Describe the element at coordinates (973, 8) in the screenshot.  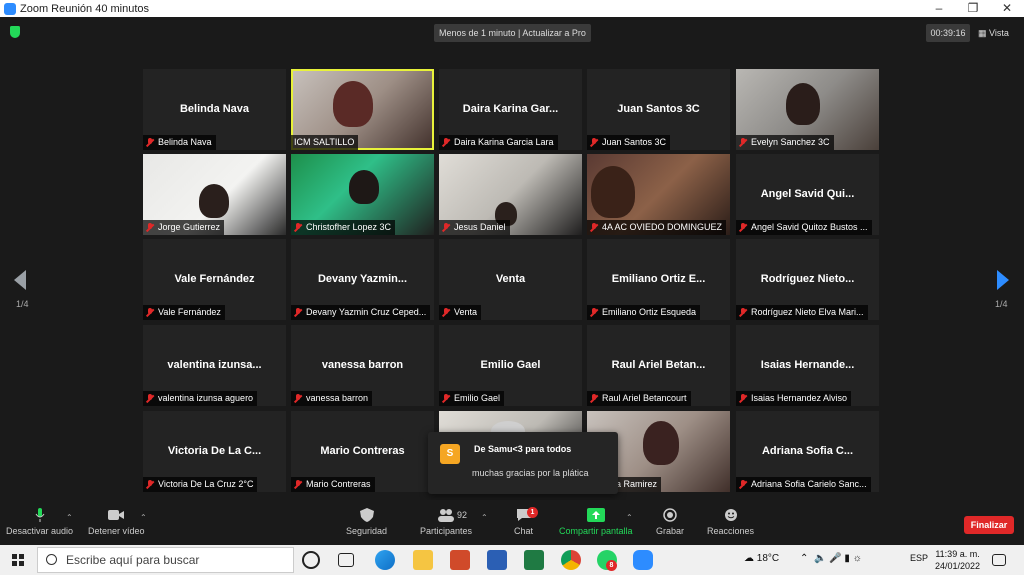
I see `maximize-icon: ❐` at that location.